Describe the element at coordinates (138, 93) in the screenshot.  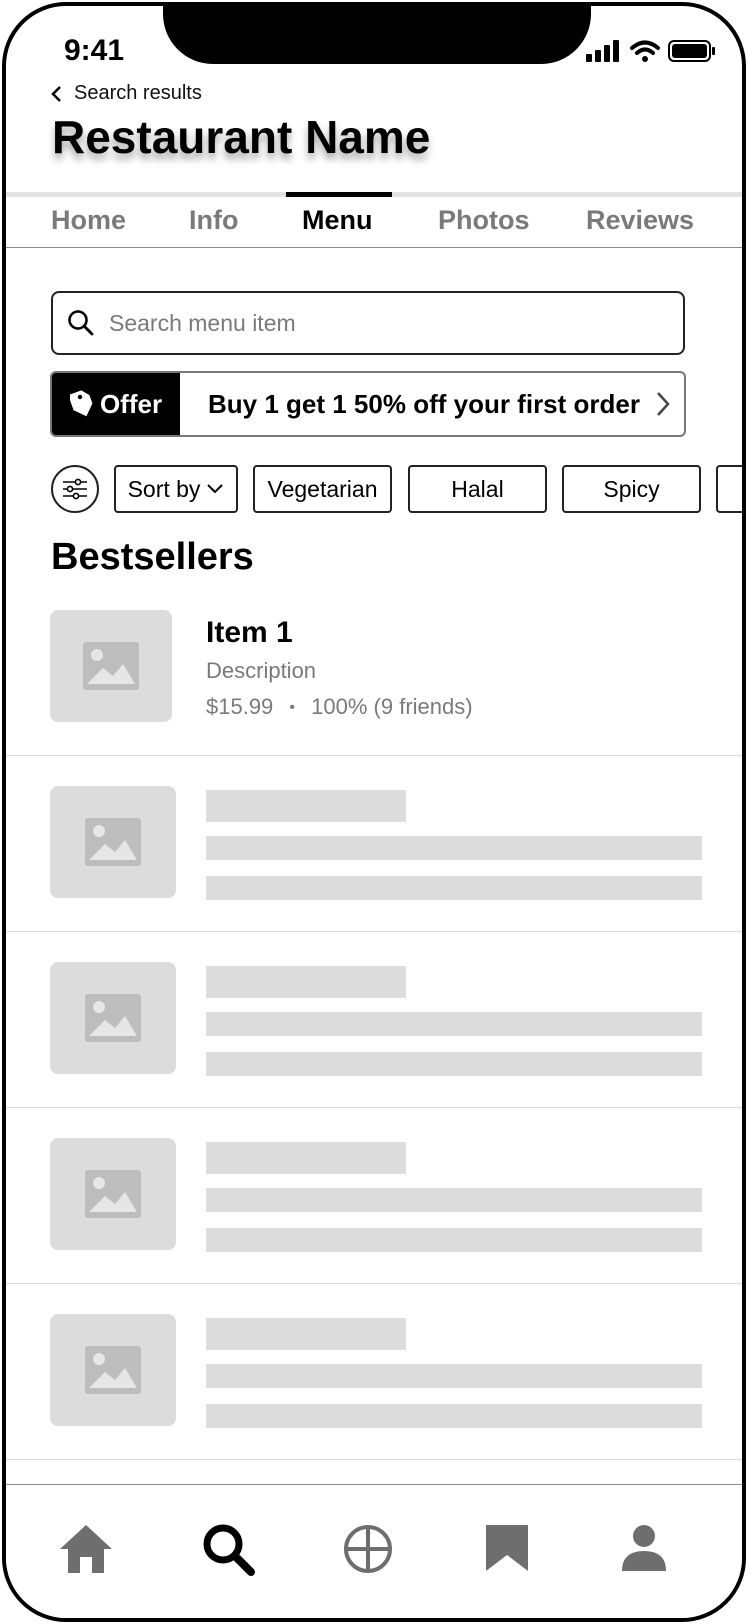
I see `back-label: Search results` at that location.